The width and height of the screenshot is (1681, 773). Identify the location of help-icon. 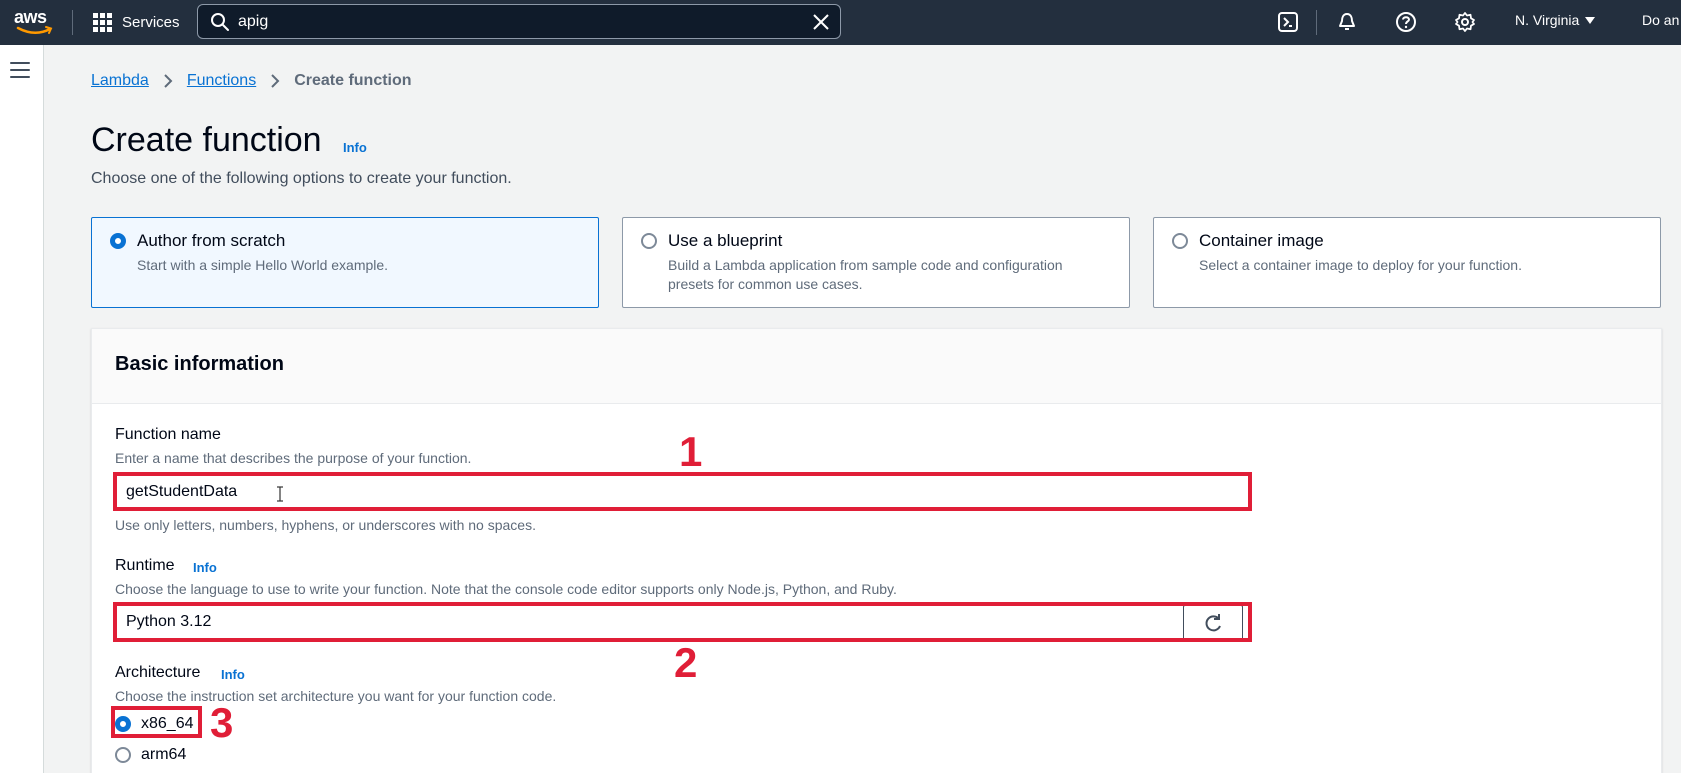
(1406, 22).